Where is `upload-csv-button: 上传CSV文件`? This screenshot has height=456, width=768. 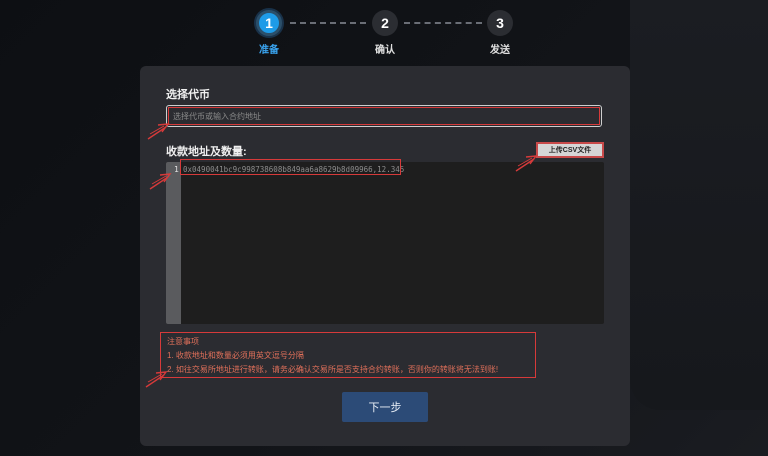
upload-csv-button: 上传CSV文件 is located at coordinates (570, 150).